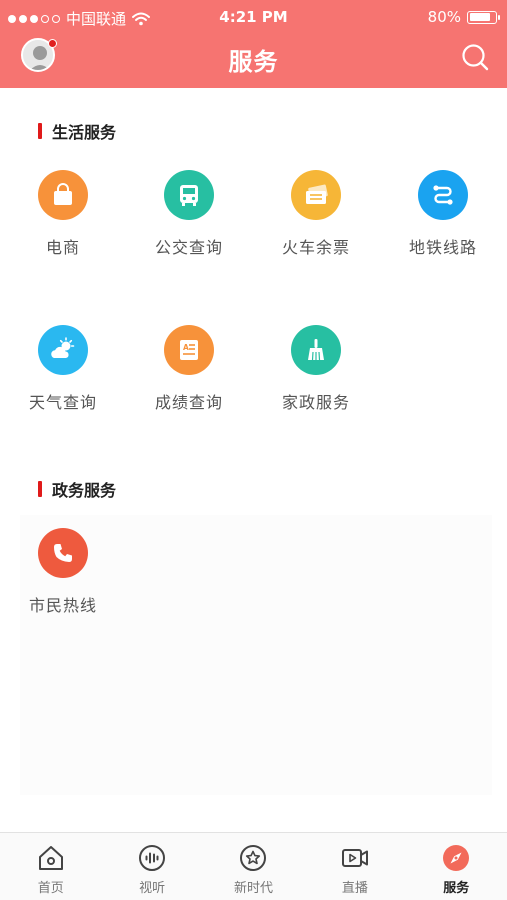 This screenshot has height=900, width=507. Describe the element at coordinates (463, 17) in the screenshot. I see `status-right: 80%` at that location.